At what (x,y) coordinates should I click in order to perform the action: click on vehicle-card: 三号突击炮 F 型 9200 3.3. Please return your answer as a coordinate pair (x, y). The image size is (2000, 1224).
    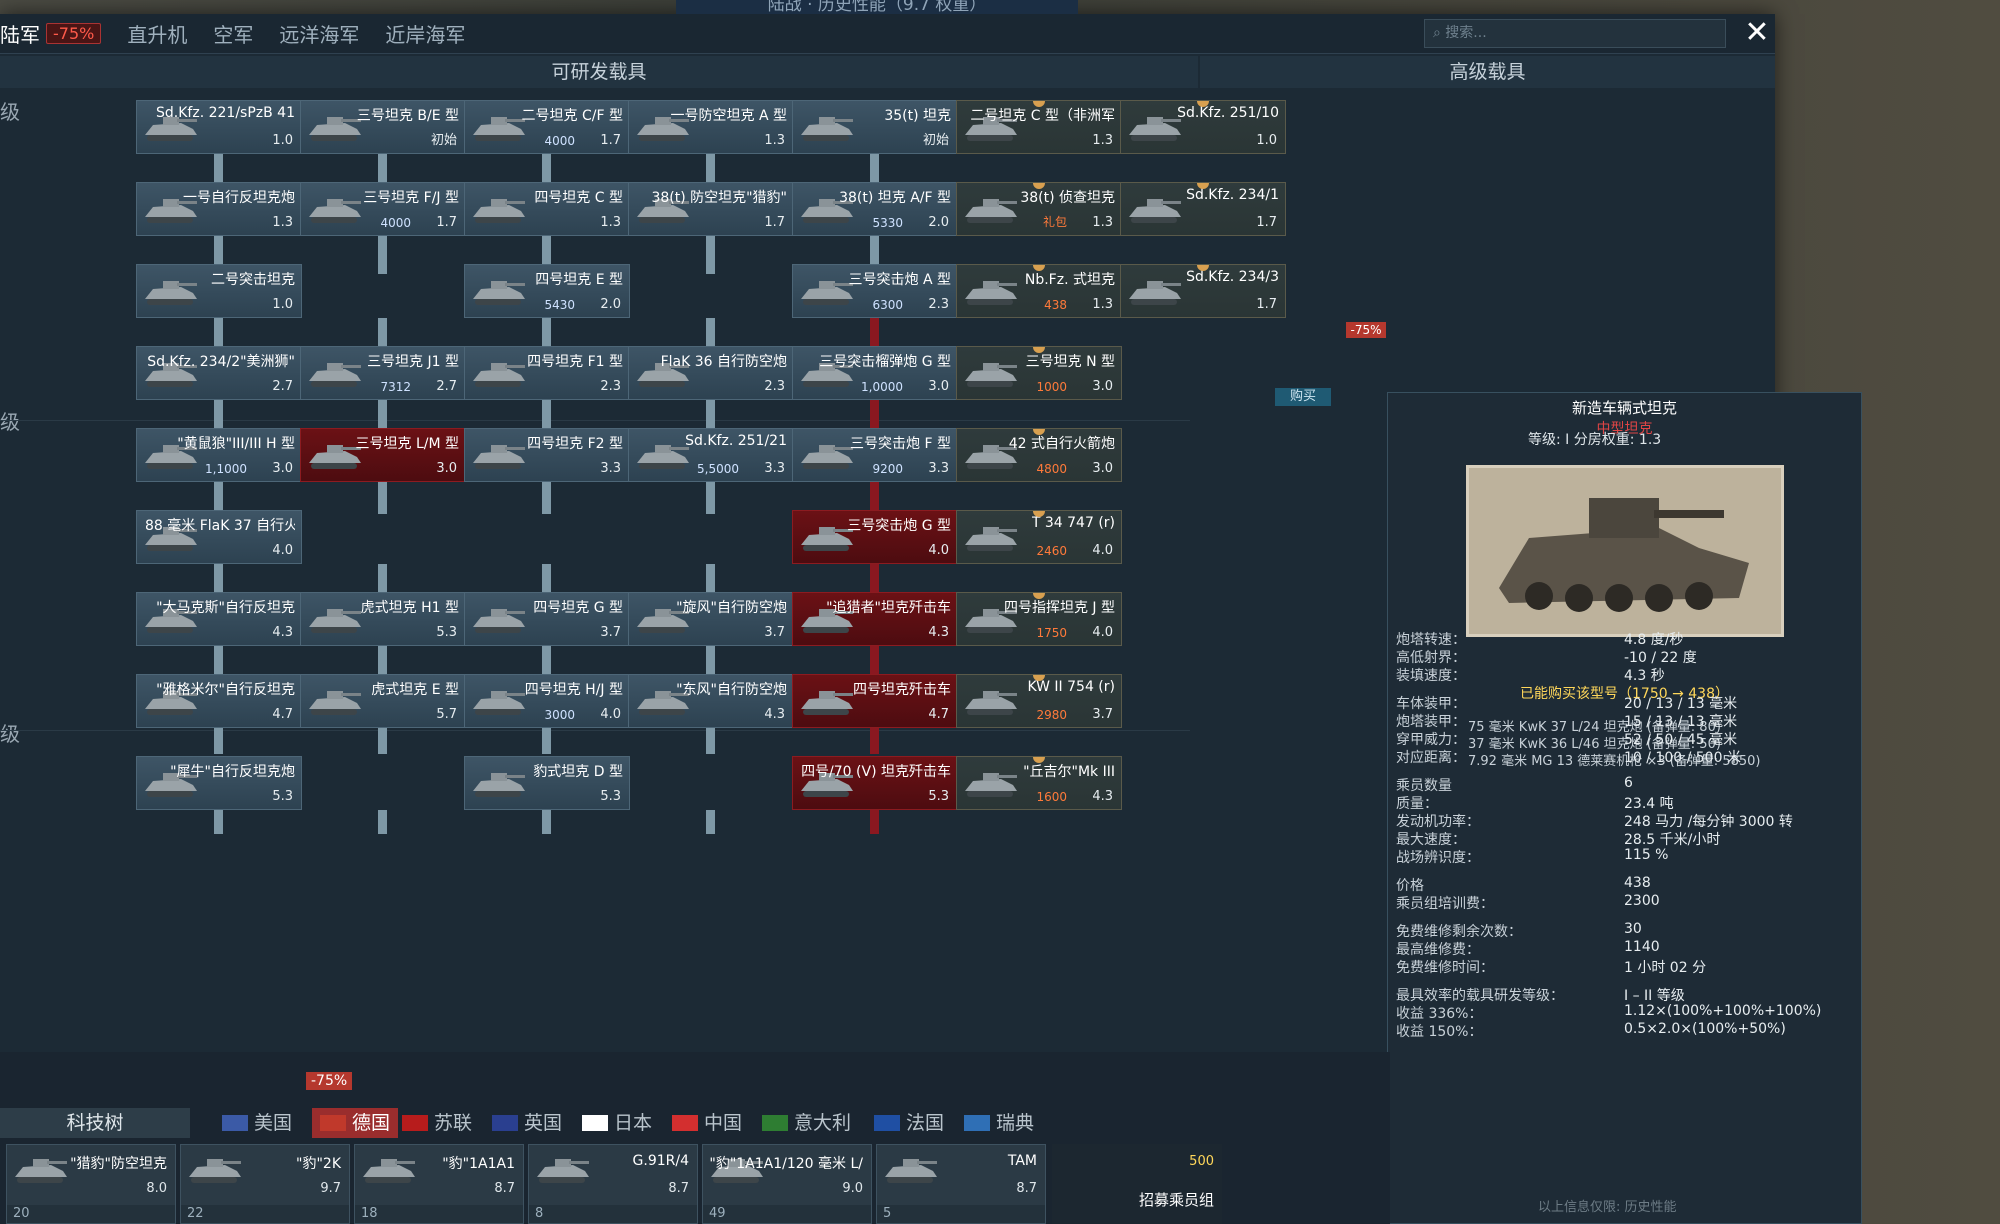
    Looking at the image, I should click on (875, 455).